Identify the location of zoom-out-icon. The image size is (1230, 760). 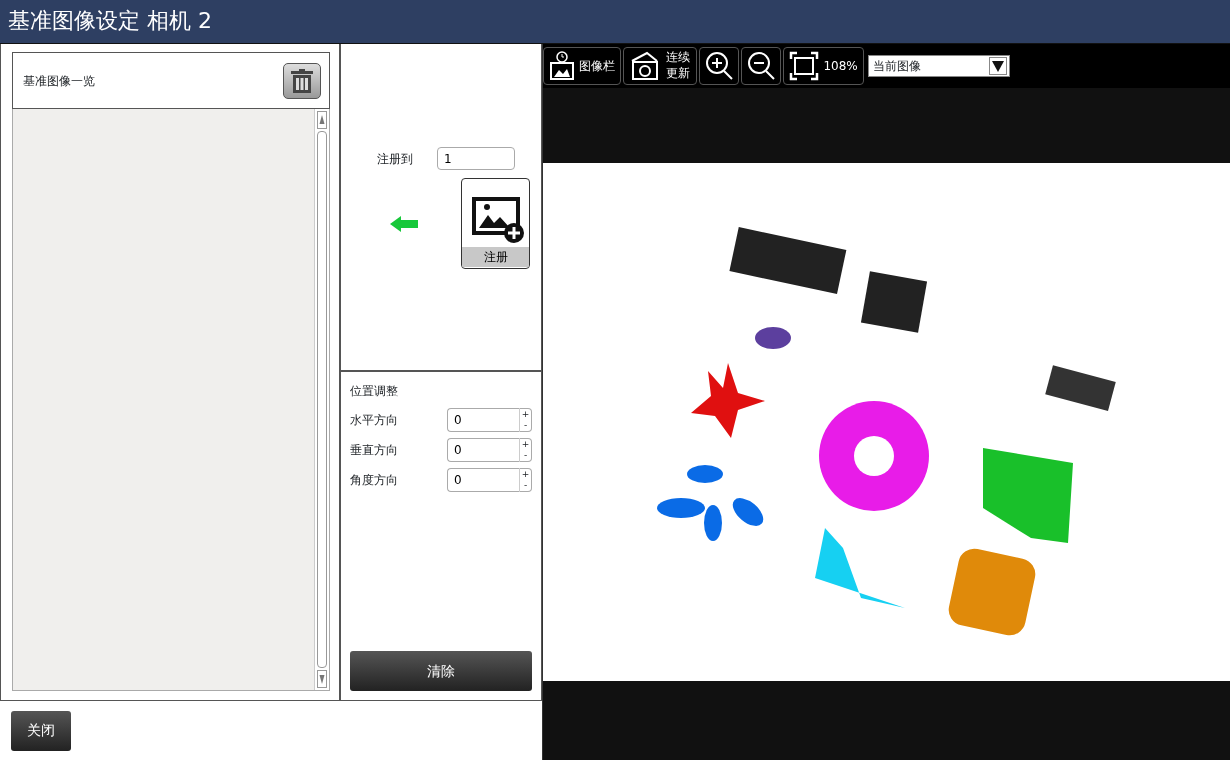
(761, 66).